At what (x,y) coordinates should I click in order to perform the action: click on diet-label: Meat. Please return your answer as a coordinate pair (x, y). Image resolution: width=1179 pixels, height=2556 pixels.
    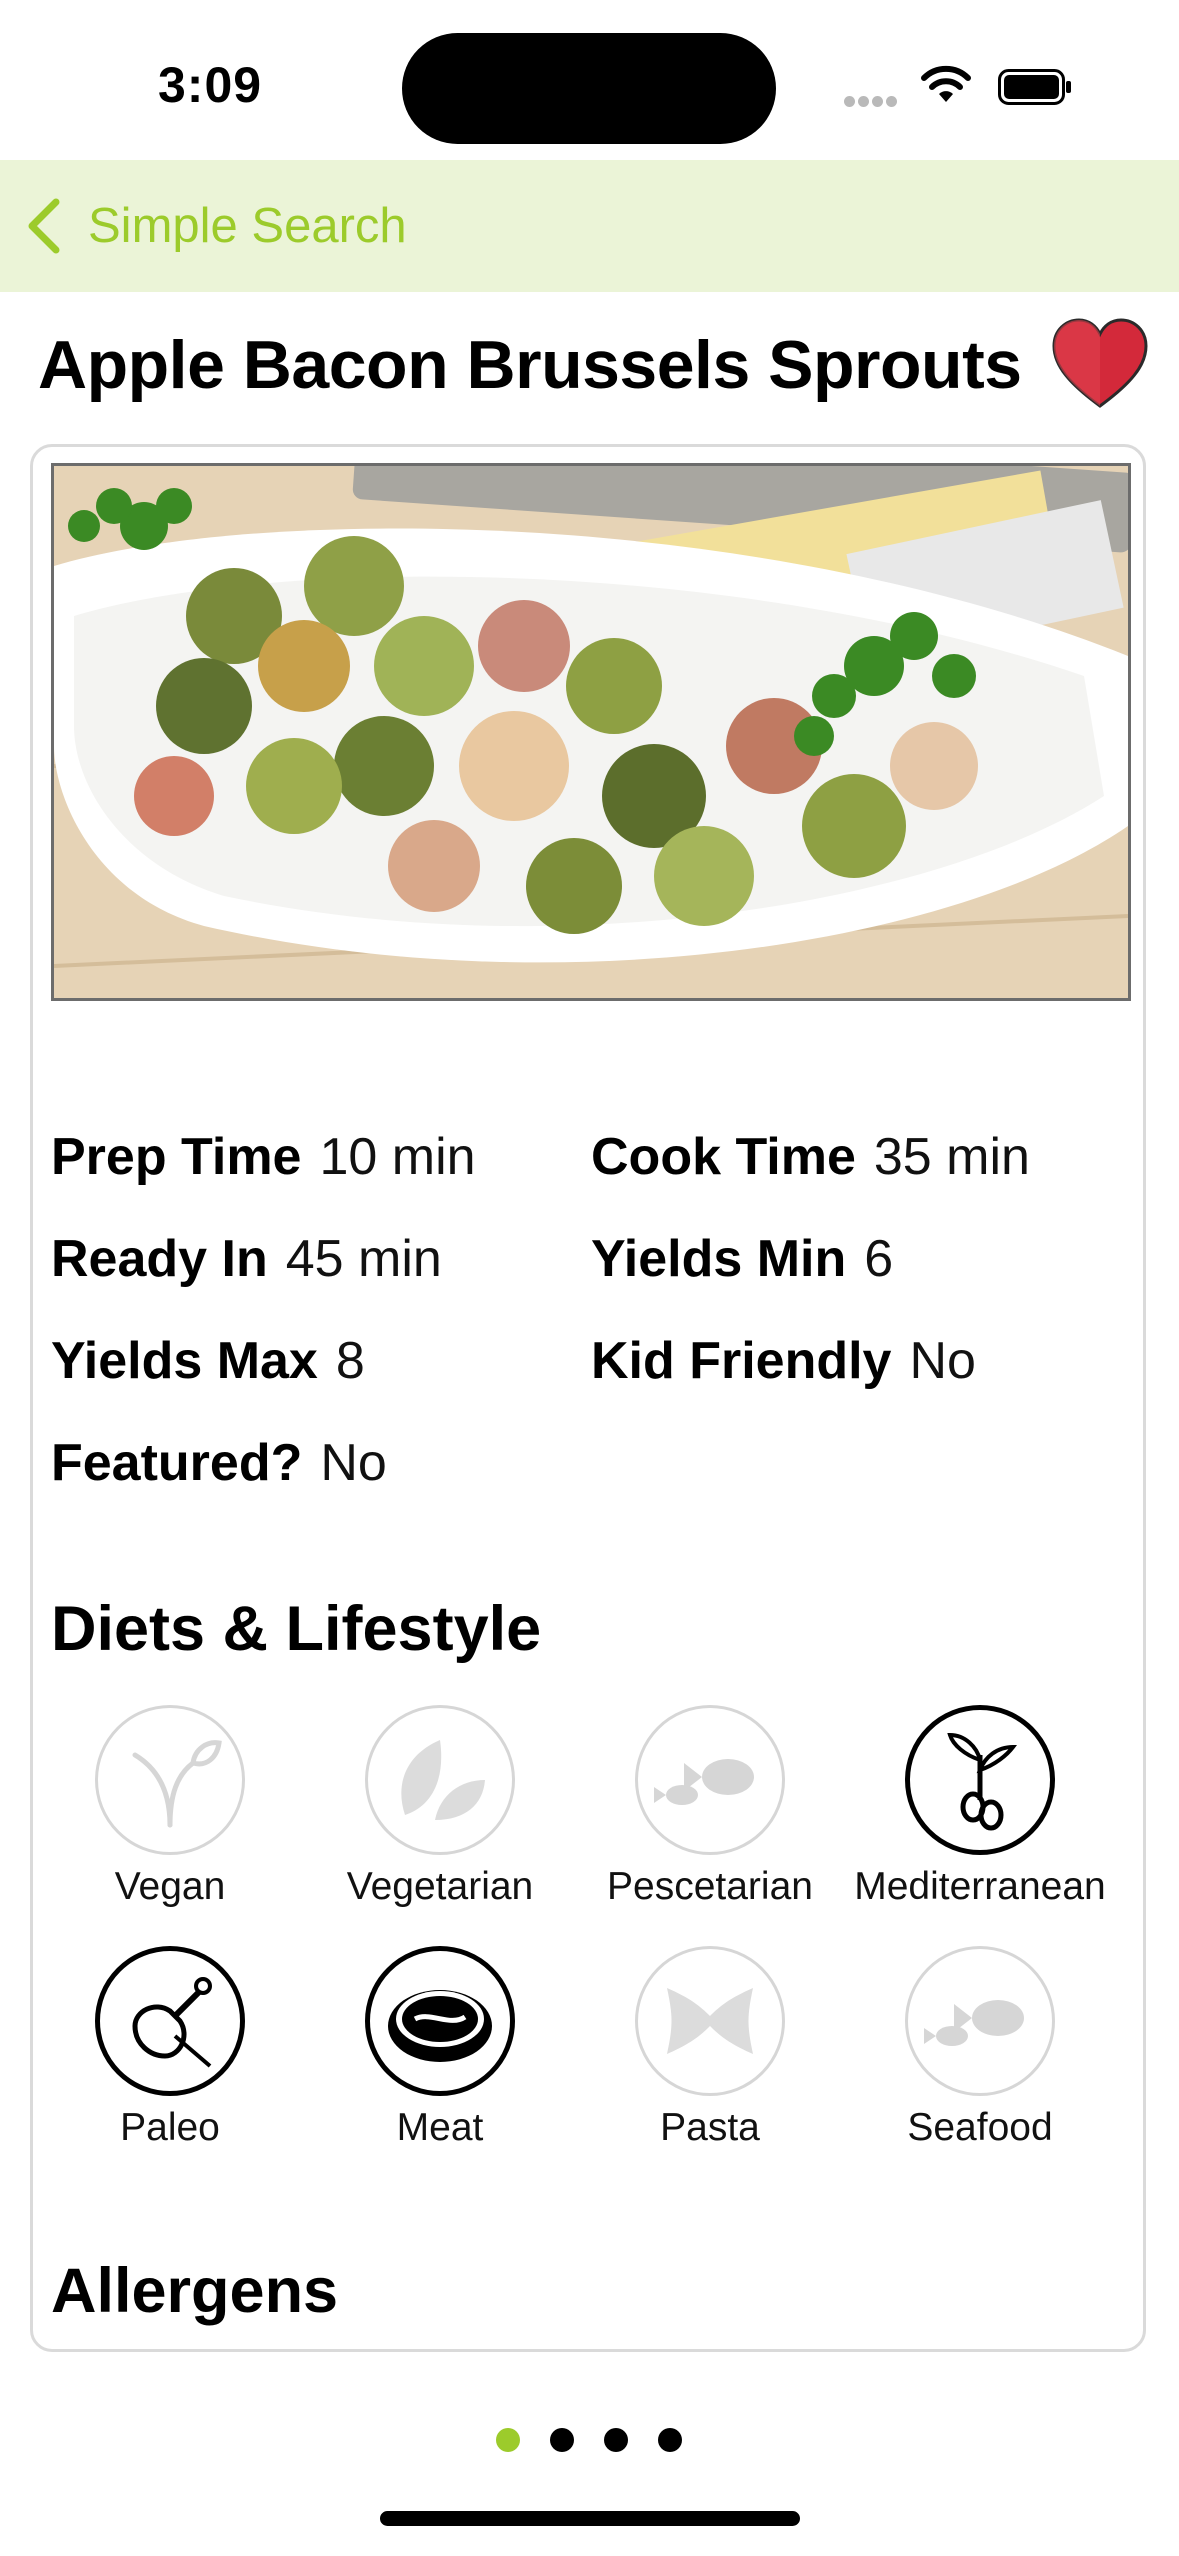
    Looking at the image, I should click on (440, 2127).